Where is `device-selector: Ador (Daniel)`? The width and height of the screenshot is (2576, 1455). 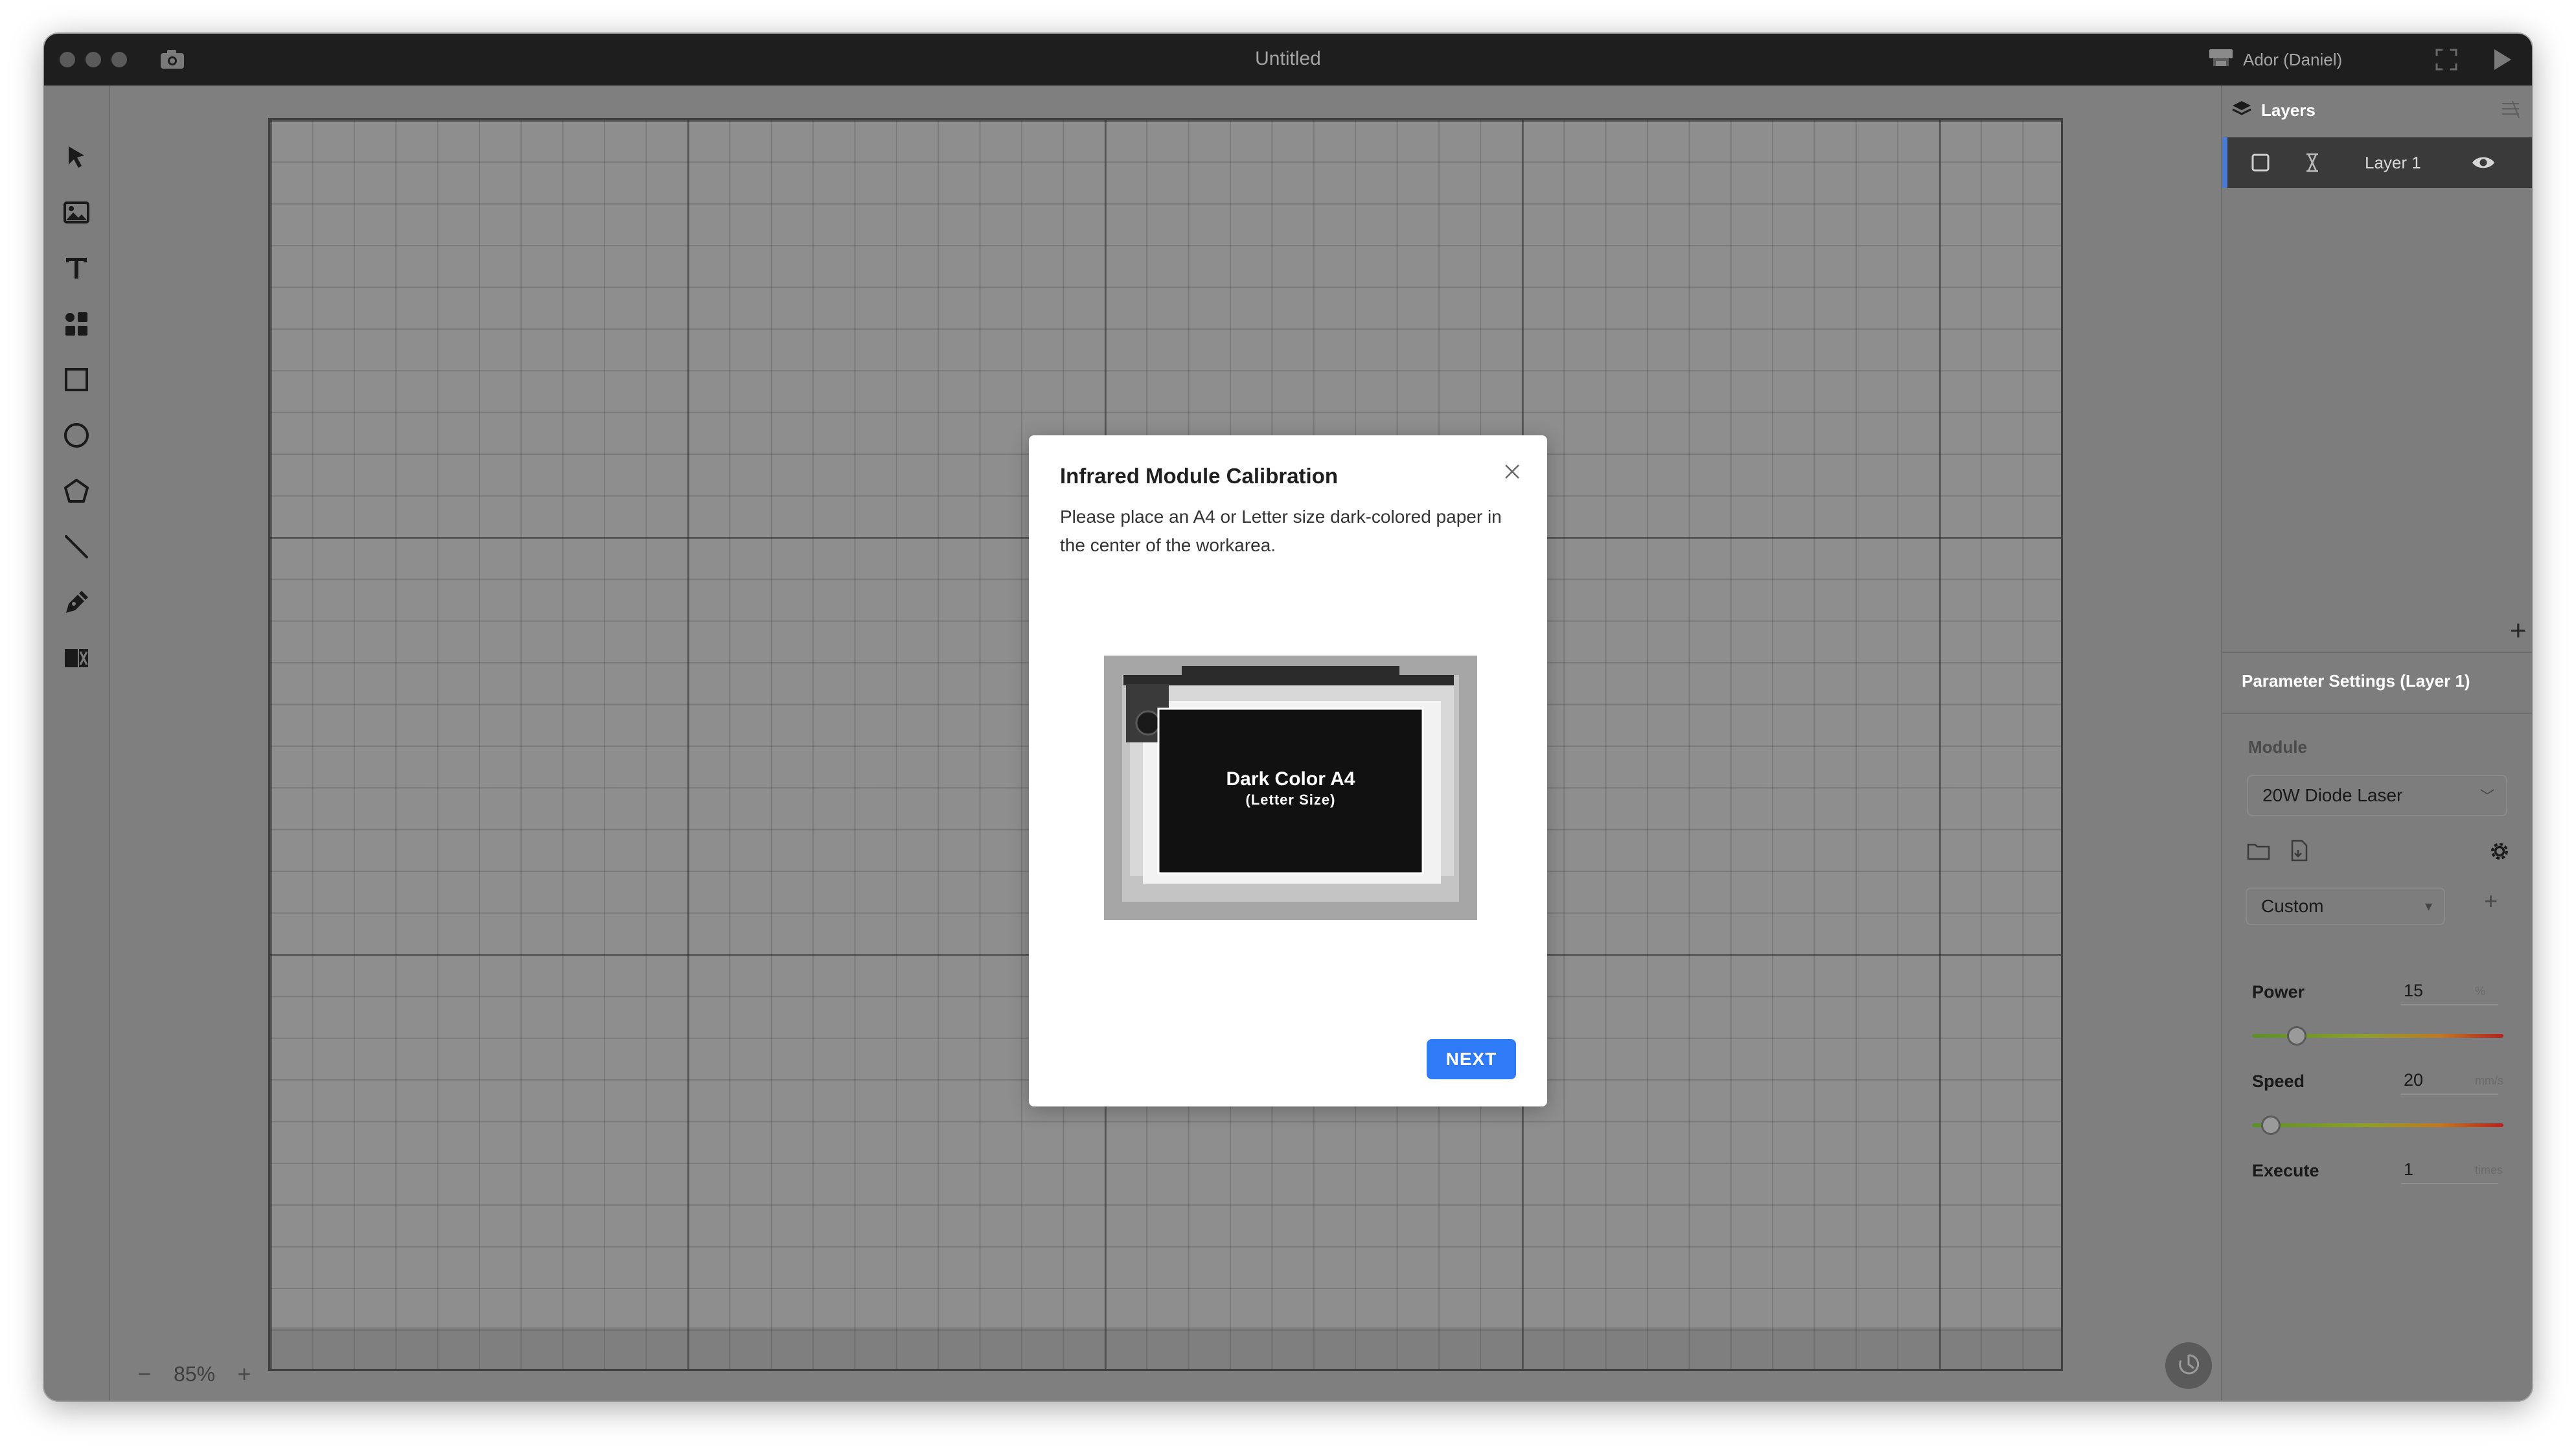 device-selector: Ador (Daniel) is located at coordinates (2274, 60).